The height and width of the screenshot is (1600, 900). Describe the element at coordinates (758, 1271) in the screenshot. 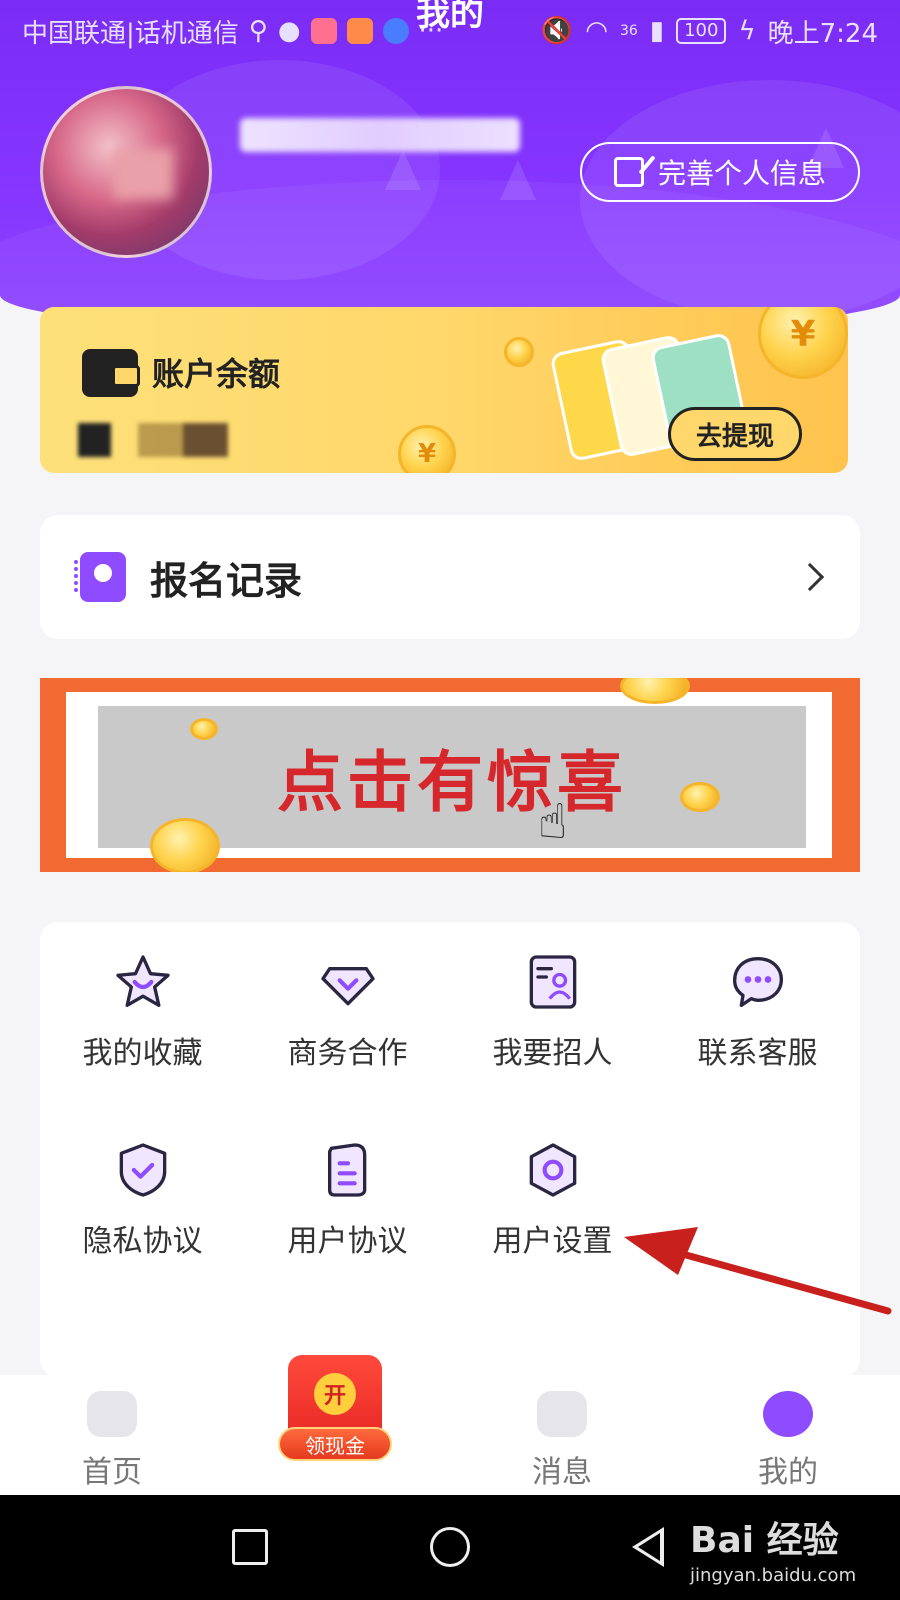

I see `annotation-arrow-icon` at that location.